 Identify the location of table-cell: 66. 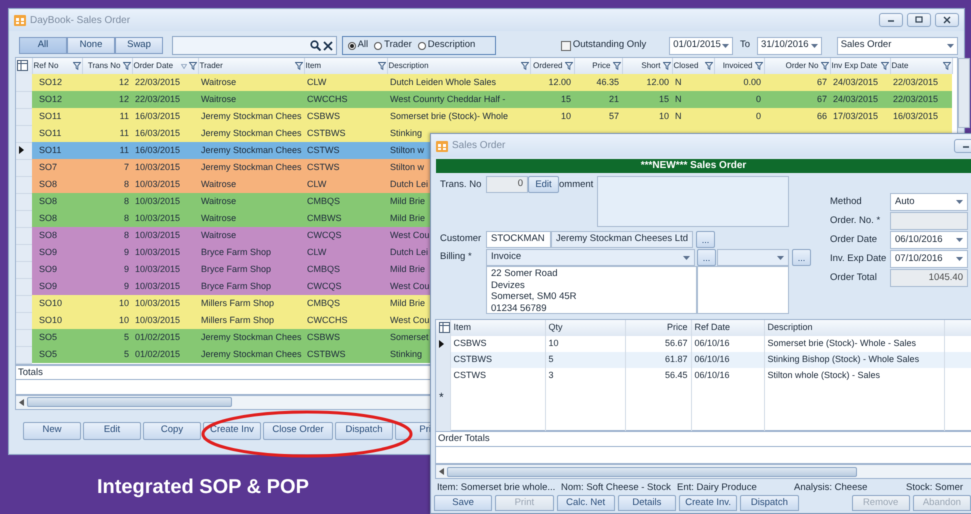
(821, 115).